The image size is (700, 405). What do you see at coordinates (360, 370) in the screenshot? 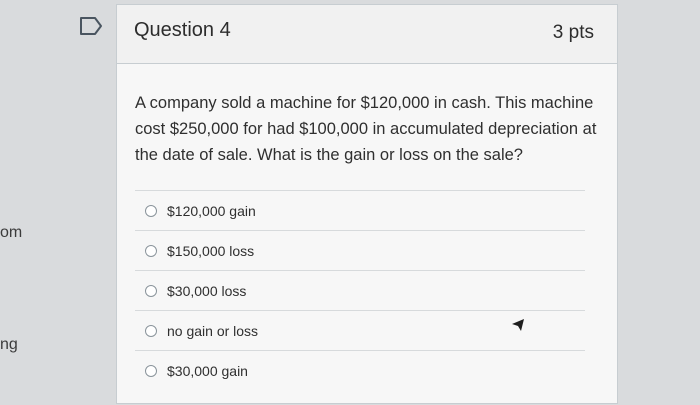
I see `answer-option: $30,000 gain` at bounding box center [360, 370].